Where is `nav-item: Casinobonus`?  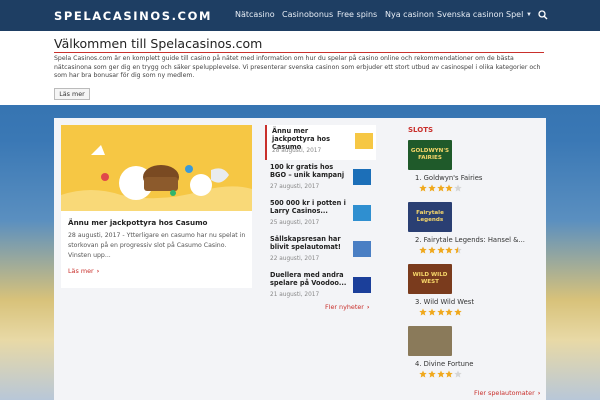 nav-item: Casinobonus is located at coordinates (307, 14).